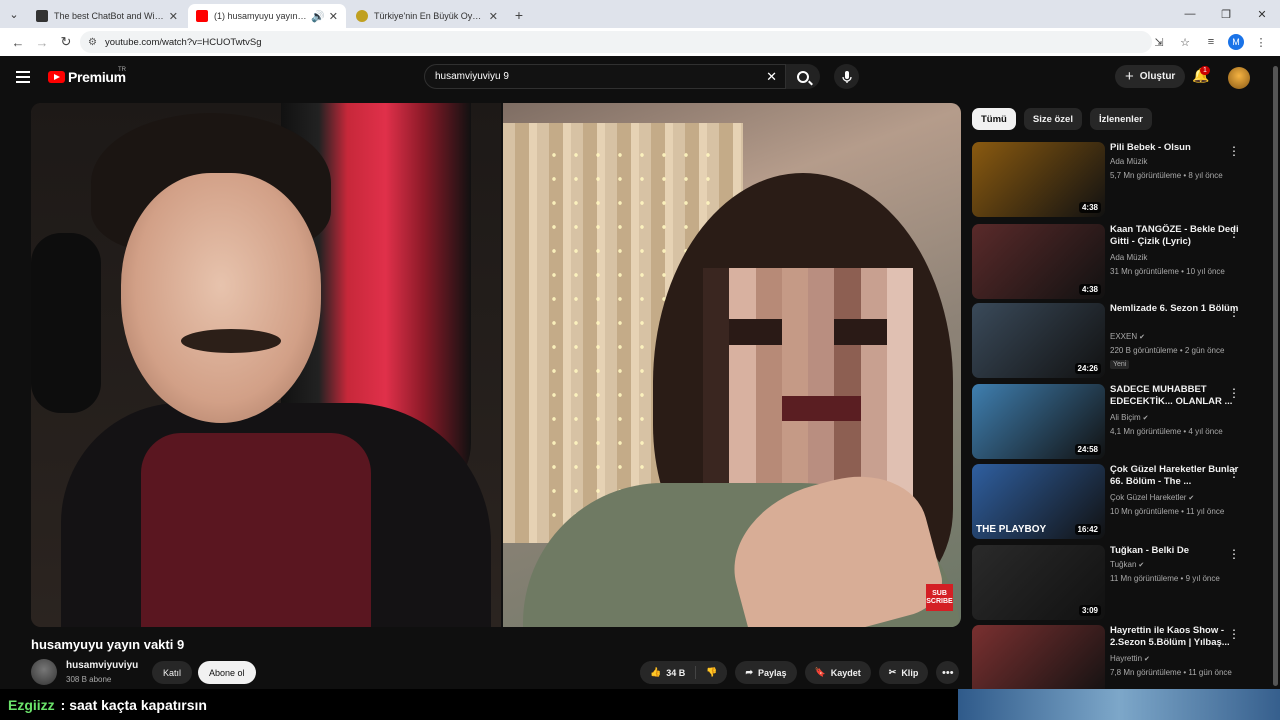  What do you see at coordinates (1038, 340) in the screenshot?
I see `video-thumbnail: 24:26` at bounding box center [1038, 340].